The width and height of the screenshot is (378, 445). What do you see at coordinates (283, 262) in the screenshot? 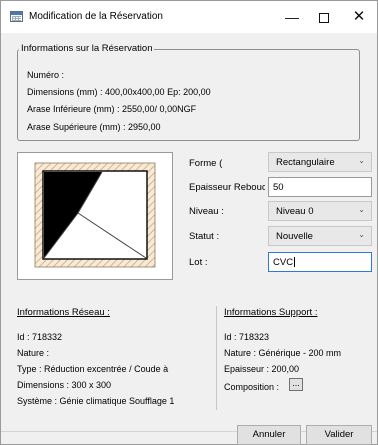
I see `lot-value: CVC` at bounding box center [283, 262].